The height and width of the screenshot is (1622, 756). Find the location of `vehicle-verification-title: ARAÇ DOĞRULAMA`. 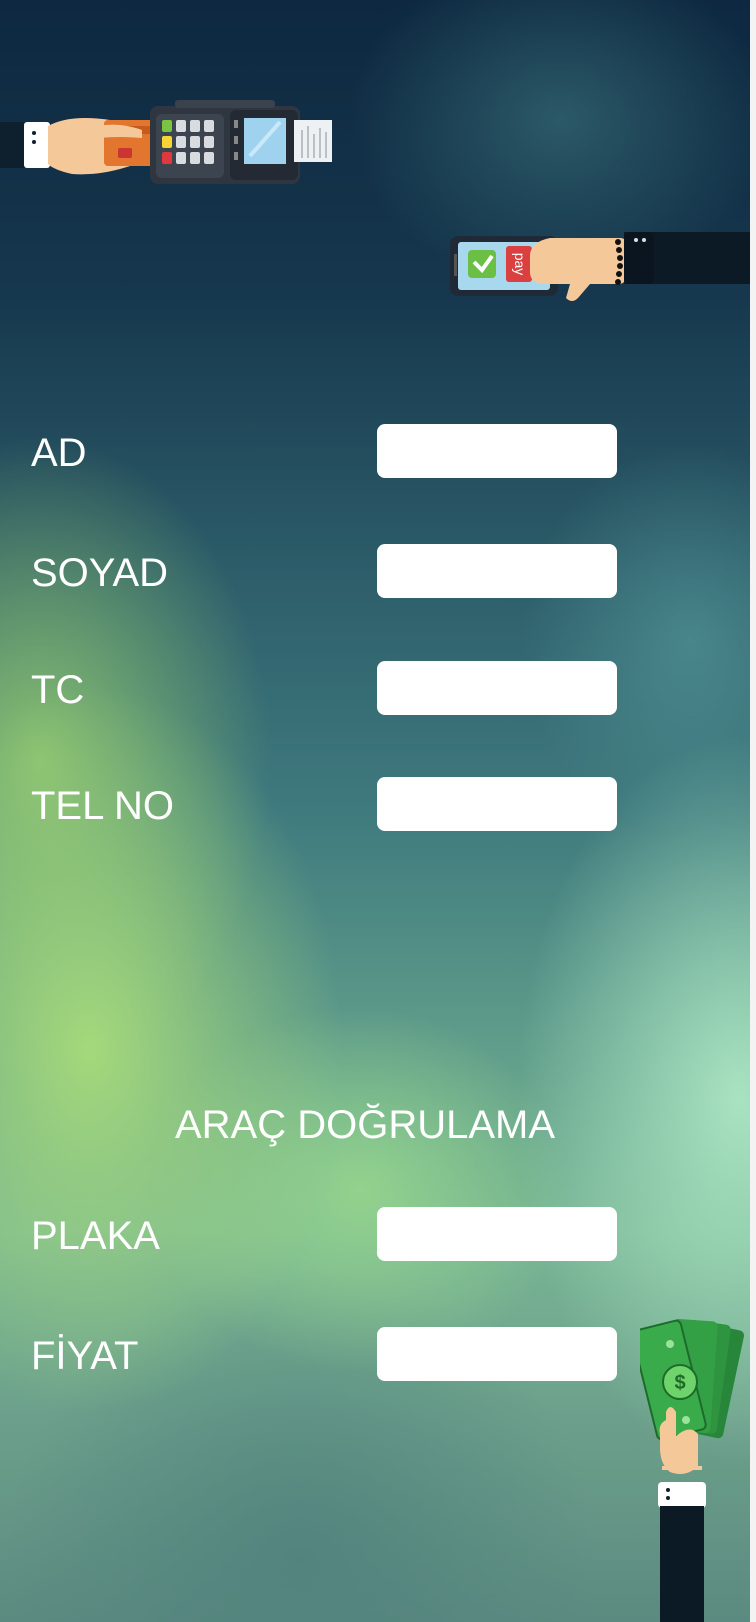

vehicle-verification-title: ARAÇ DOĞRULAMA is located at coordinates (365, 1125).